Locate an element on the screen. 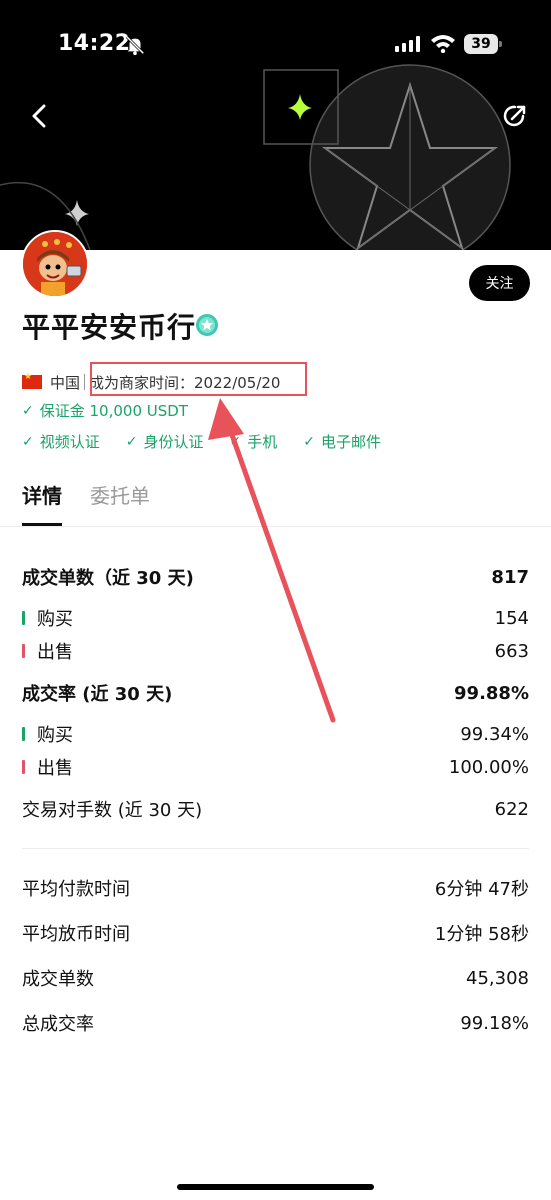 This screenshot has height=1200, width=551. stat-value: 6分钟 47秒 is located at coordinates (481, 889).